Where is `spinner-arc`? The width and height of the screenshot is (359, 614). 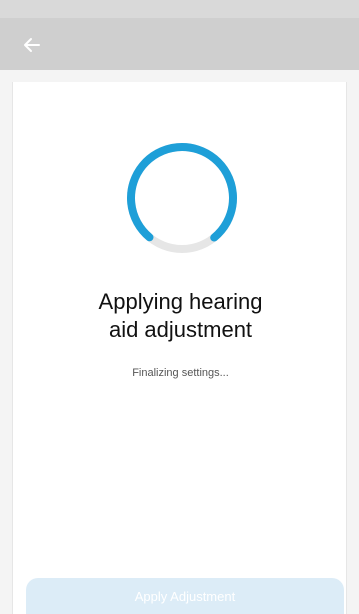
spinner-arc is located at coordinates (182, 198).